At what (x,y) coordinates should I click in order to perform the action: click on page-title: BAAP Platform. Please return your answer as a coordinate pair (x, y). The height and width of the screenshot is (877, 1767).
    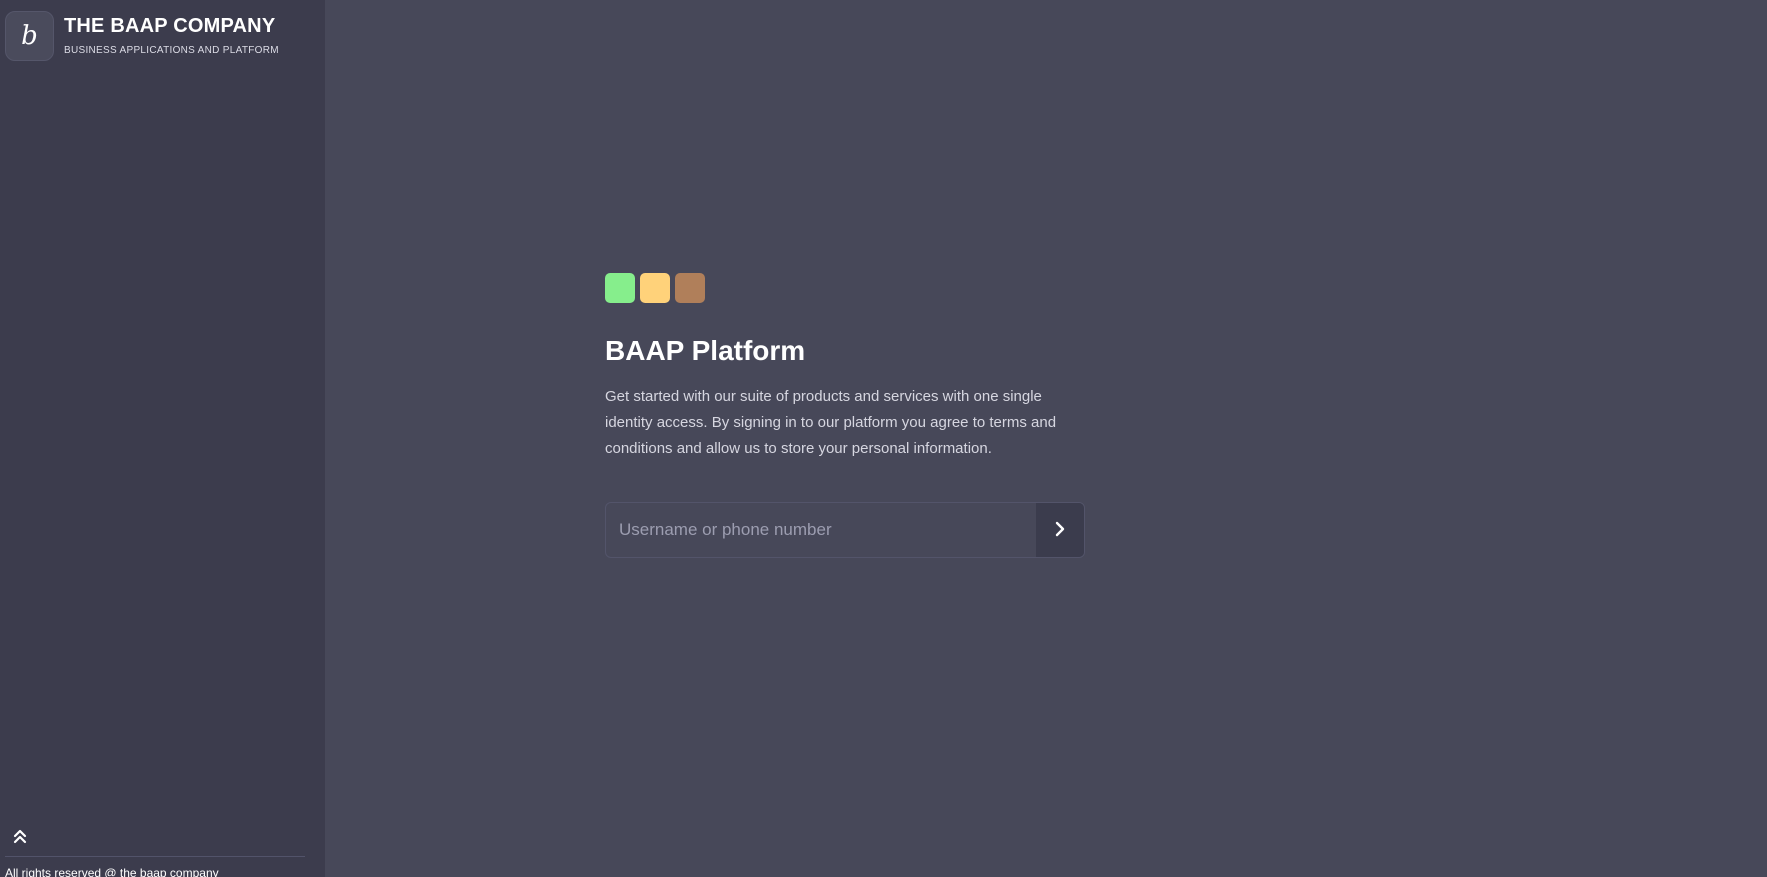
    Looking at the image, I should click on (705, 350).